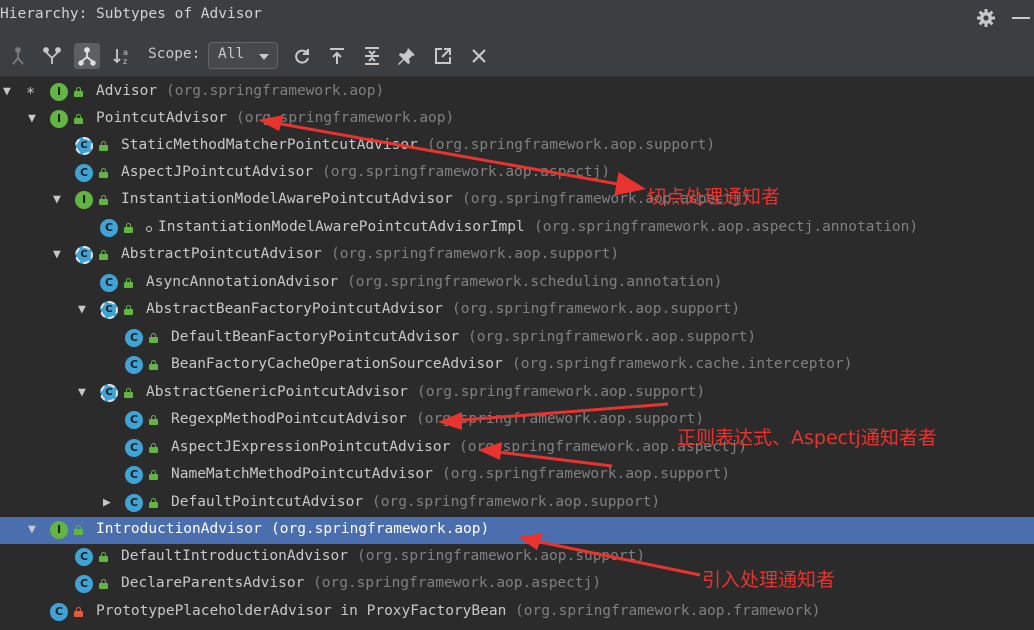 The height and width of the screenshot is (630, 1034). What do you see at coordinates (337, 364) in the screenshot?
I see `class-name: BeanFactoryCacheOperationSourceAdvisor` at bounding box center [337, 364].